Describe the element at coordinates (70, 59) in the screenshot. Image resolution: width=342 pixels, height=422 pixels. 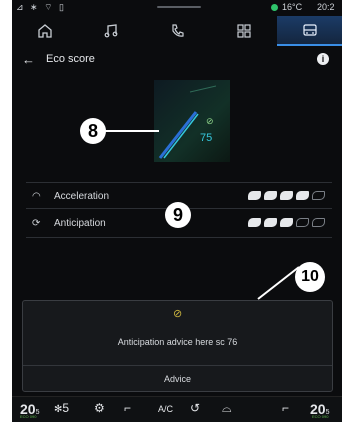
I see `page-title: Eco score` at that location.